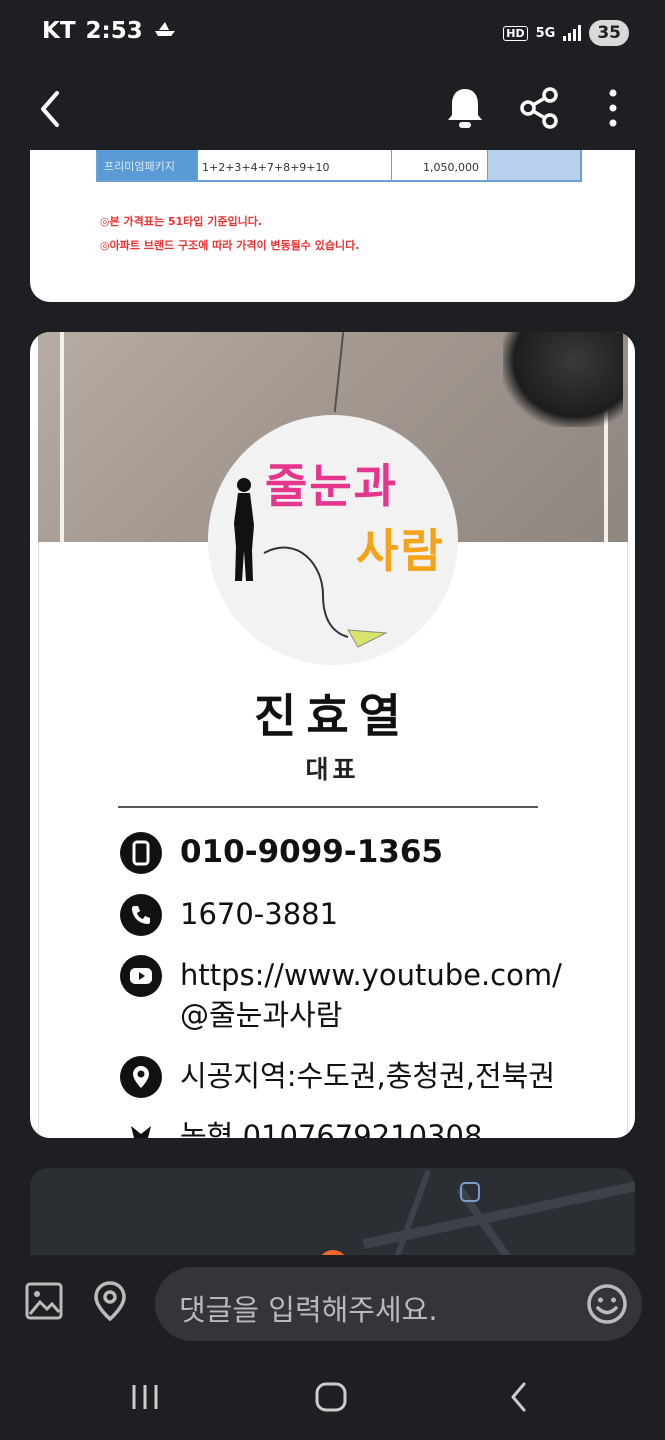 This screenshot has width=665, height=1440. I want to click on contact-region: 시공지역:수도권,충청권,전북권, so click(337, 1077).